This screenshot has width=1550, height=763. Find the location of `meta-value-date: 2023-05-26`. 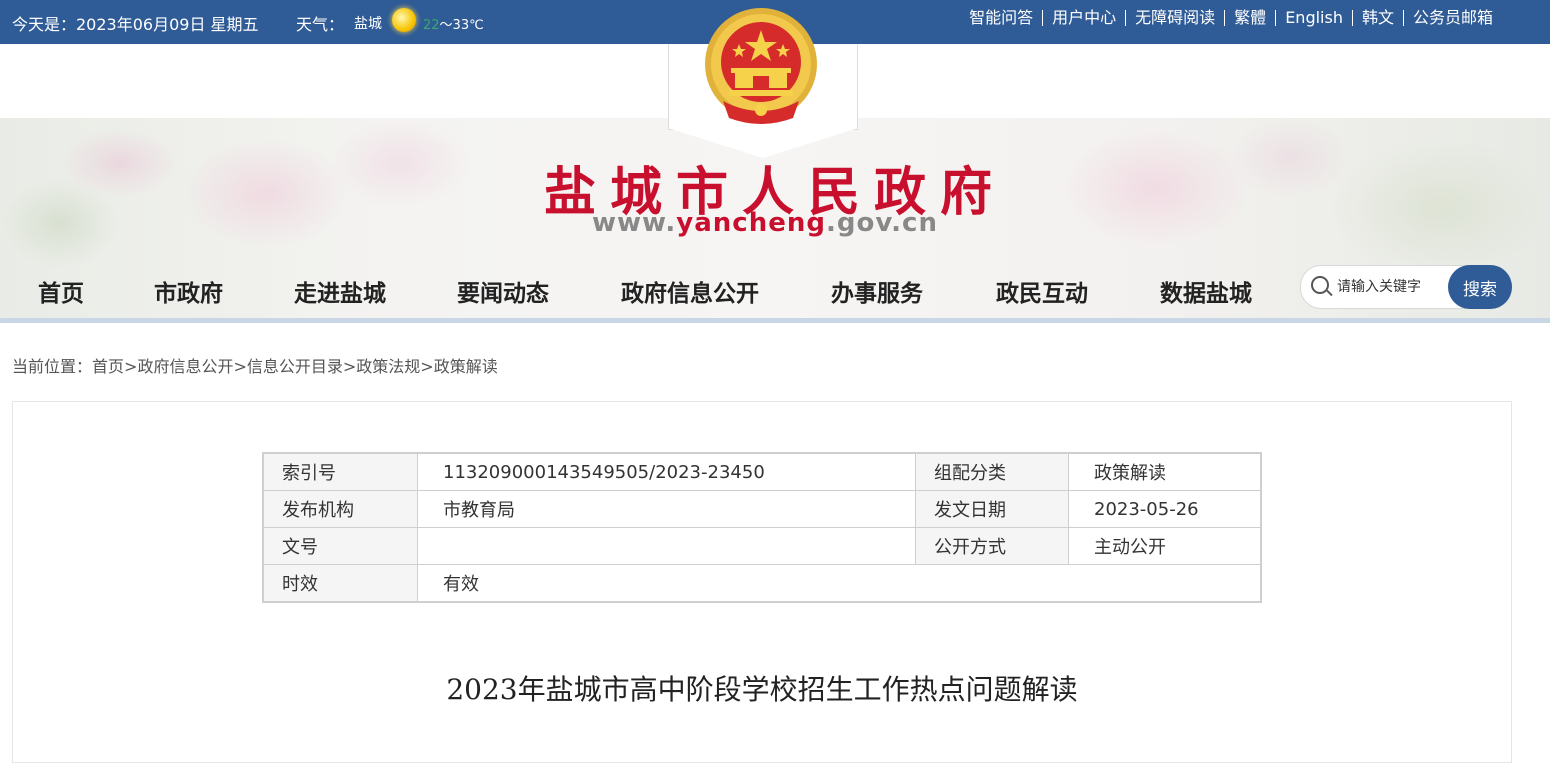

meta-value-date: 2023-05-26 is located at coordinates (1165, 509).